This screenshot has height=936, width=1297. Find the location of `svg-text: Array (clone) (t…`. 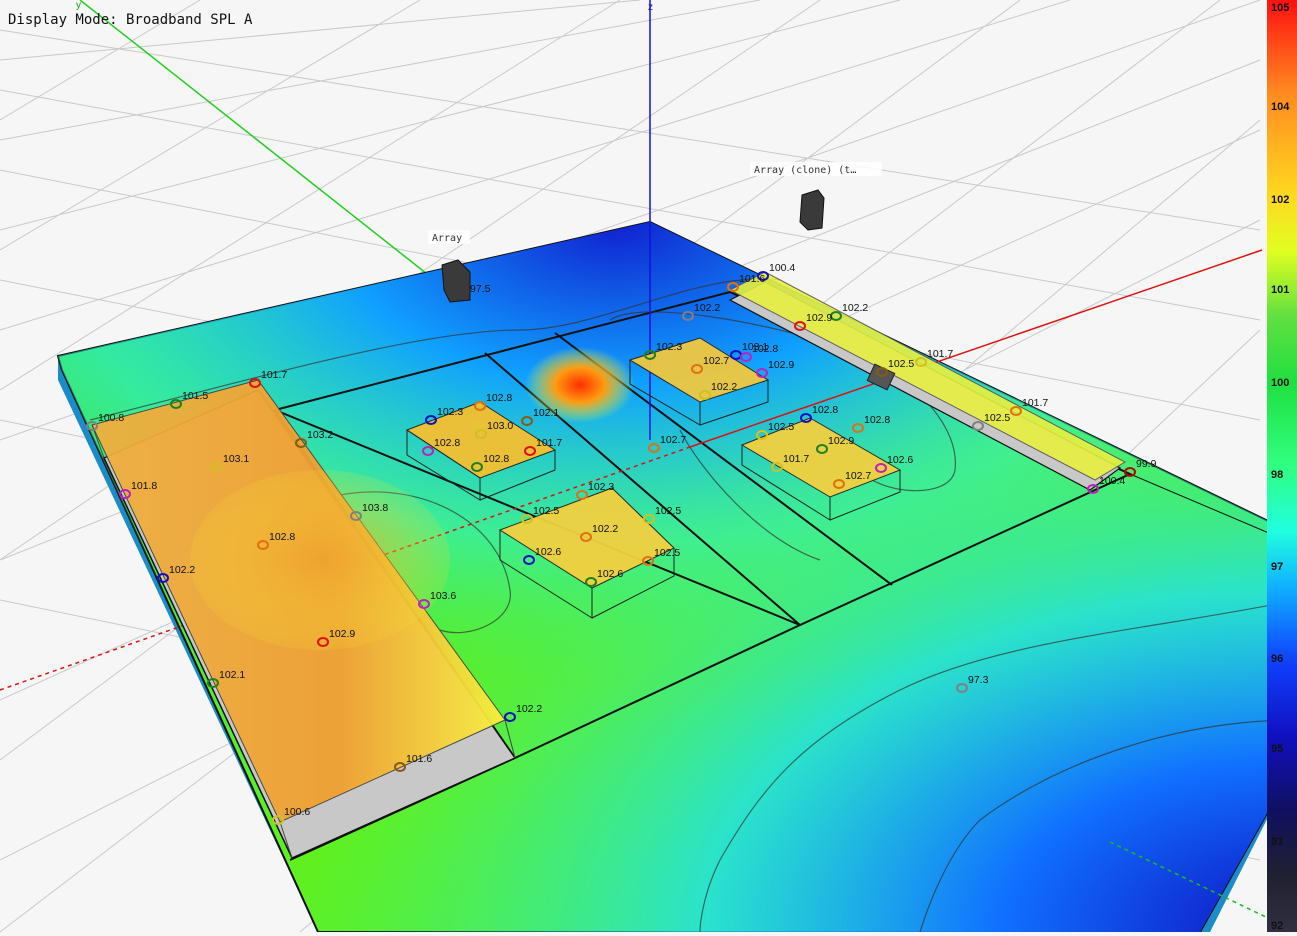

svg-text: Array (clone) (t… is located at coordinates (805, 170).